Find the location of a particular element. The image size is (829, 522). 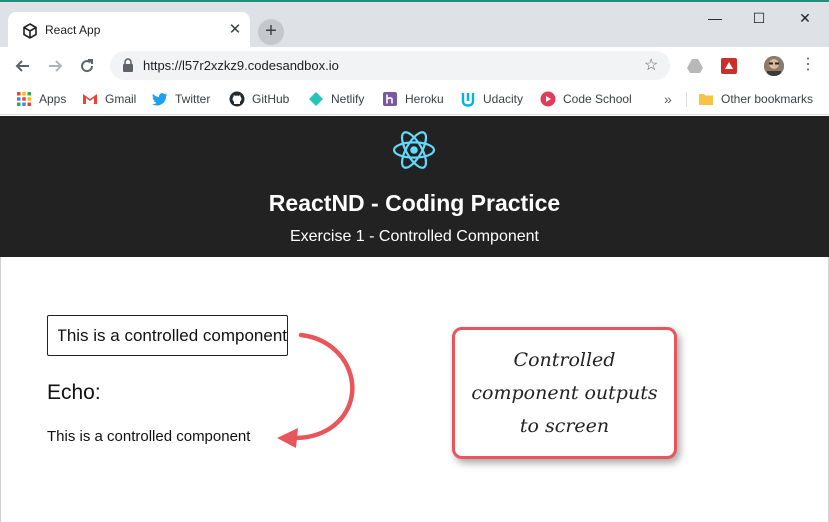

other-bookmarks-label: Other bookmarks is located at coordinates (767, 99).